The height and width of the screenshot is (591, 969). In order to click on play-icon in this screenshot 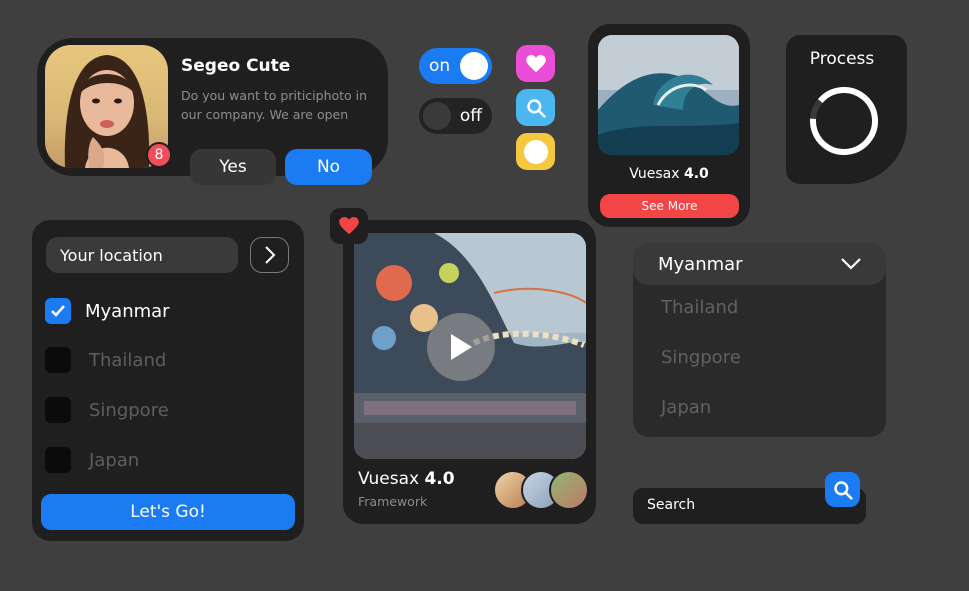, I will do `click(461, 347)`.